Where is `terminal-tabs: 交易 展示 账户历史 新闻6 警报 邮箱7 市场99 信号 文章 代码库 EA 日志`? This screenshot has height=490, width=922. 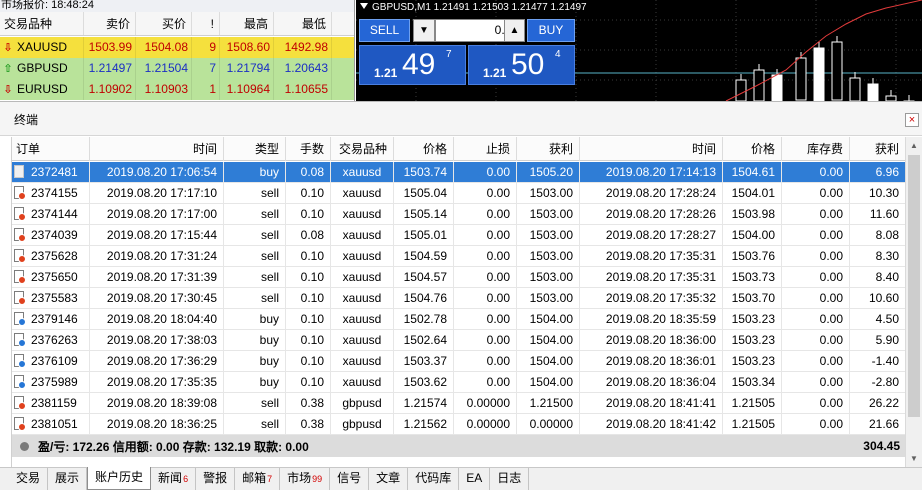
terminal-tabs: 交易 展示 账户历史 新闻6 警报 邮箱7 市场99 信号 文章 代码库 EA 日志 is located at coordinates (461, 478).